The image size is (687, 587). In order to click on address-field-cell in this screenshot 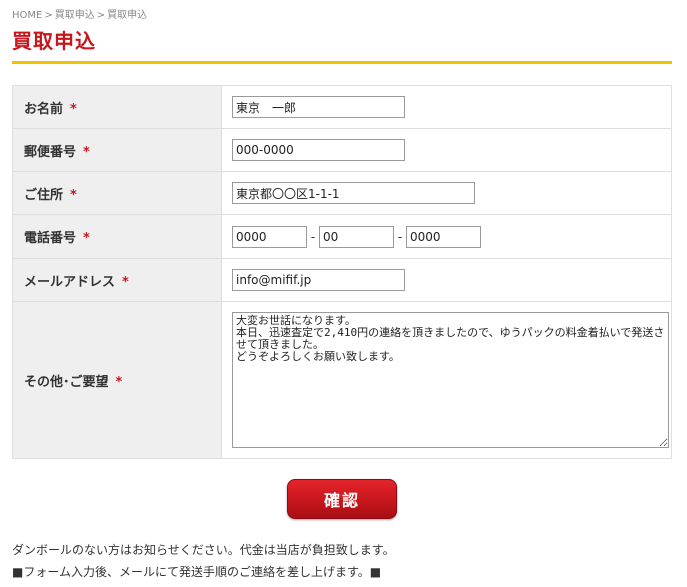, I will do `click(446, 193)`.